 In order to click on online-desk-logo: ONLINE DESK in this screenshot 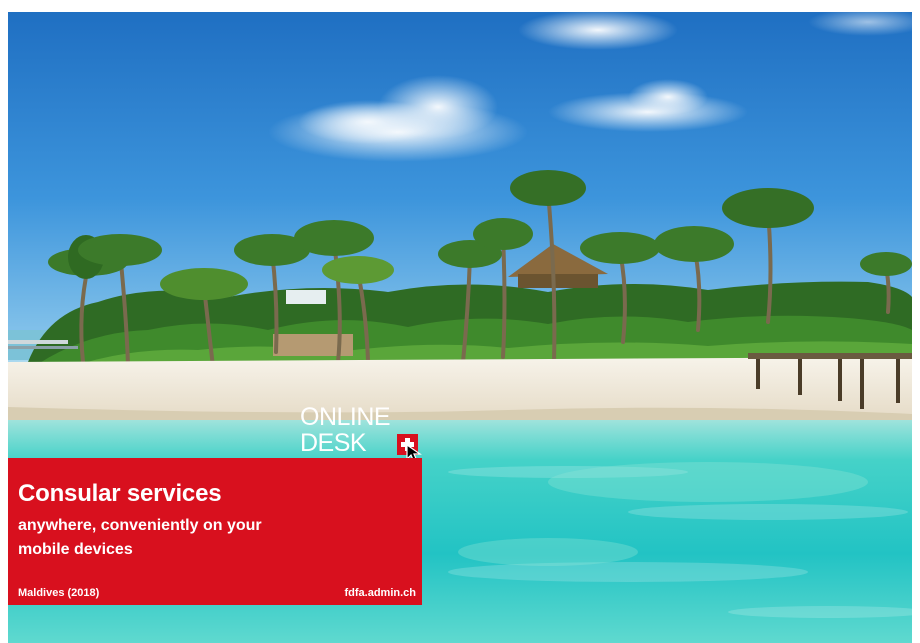, I will do `click(362, 433)`.